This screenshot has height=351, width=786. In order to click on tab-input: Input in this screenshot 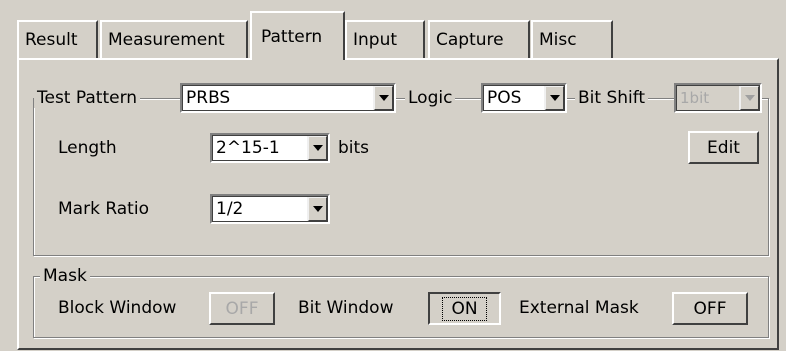, I will do `click(385, 39)`.